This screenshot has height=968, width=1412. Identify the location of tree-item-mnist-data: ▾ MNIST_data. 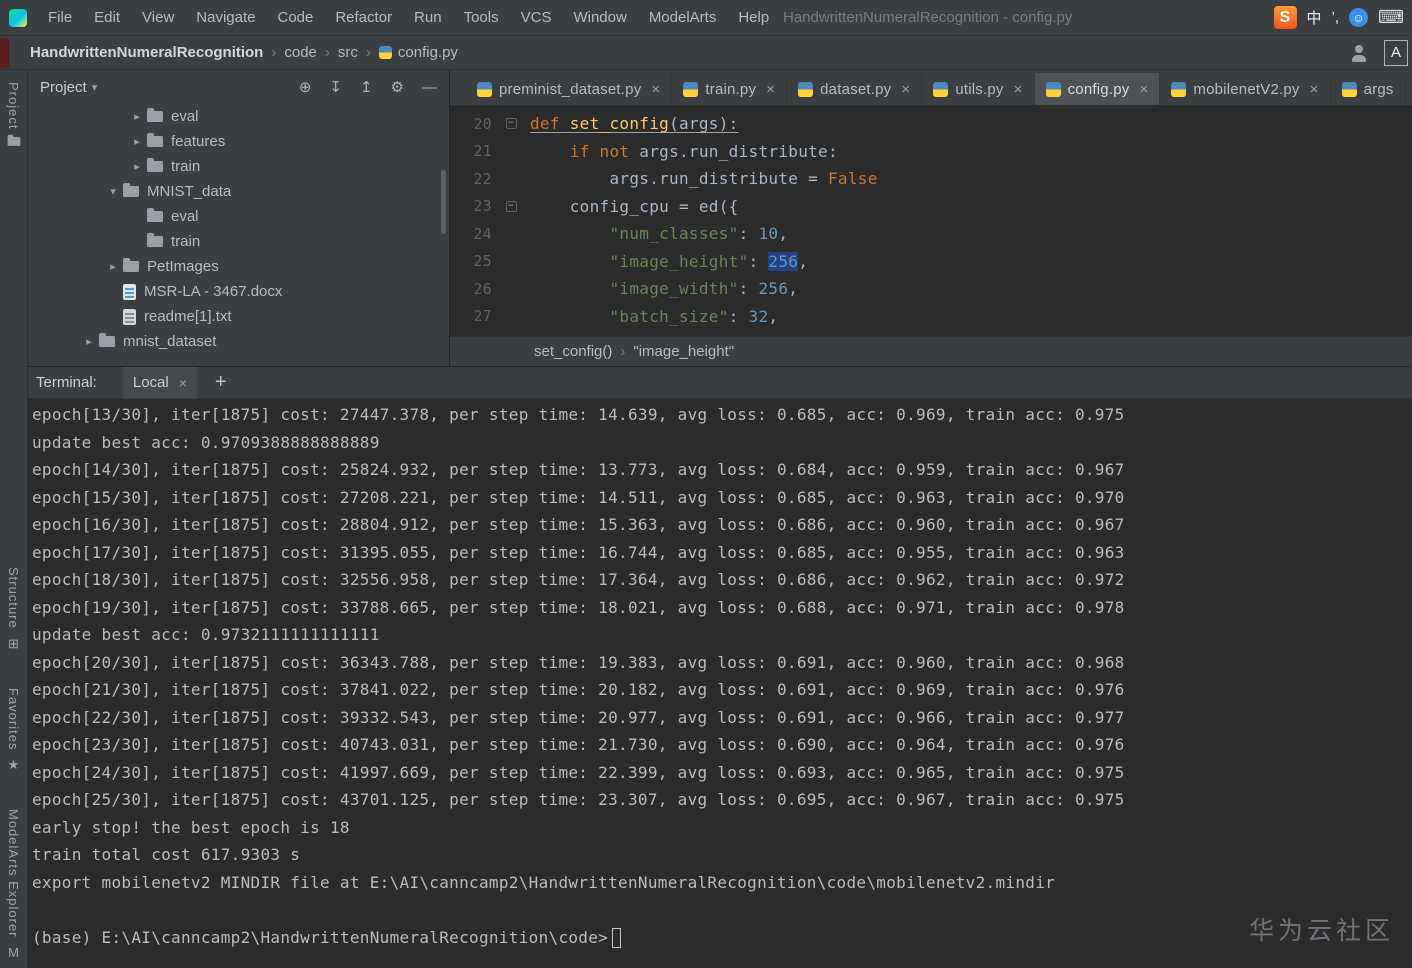
(238, 191).